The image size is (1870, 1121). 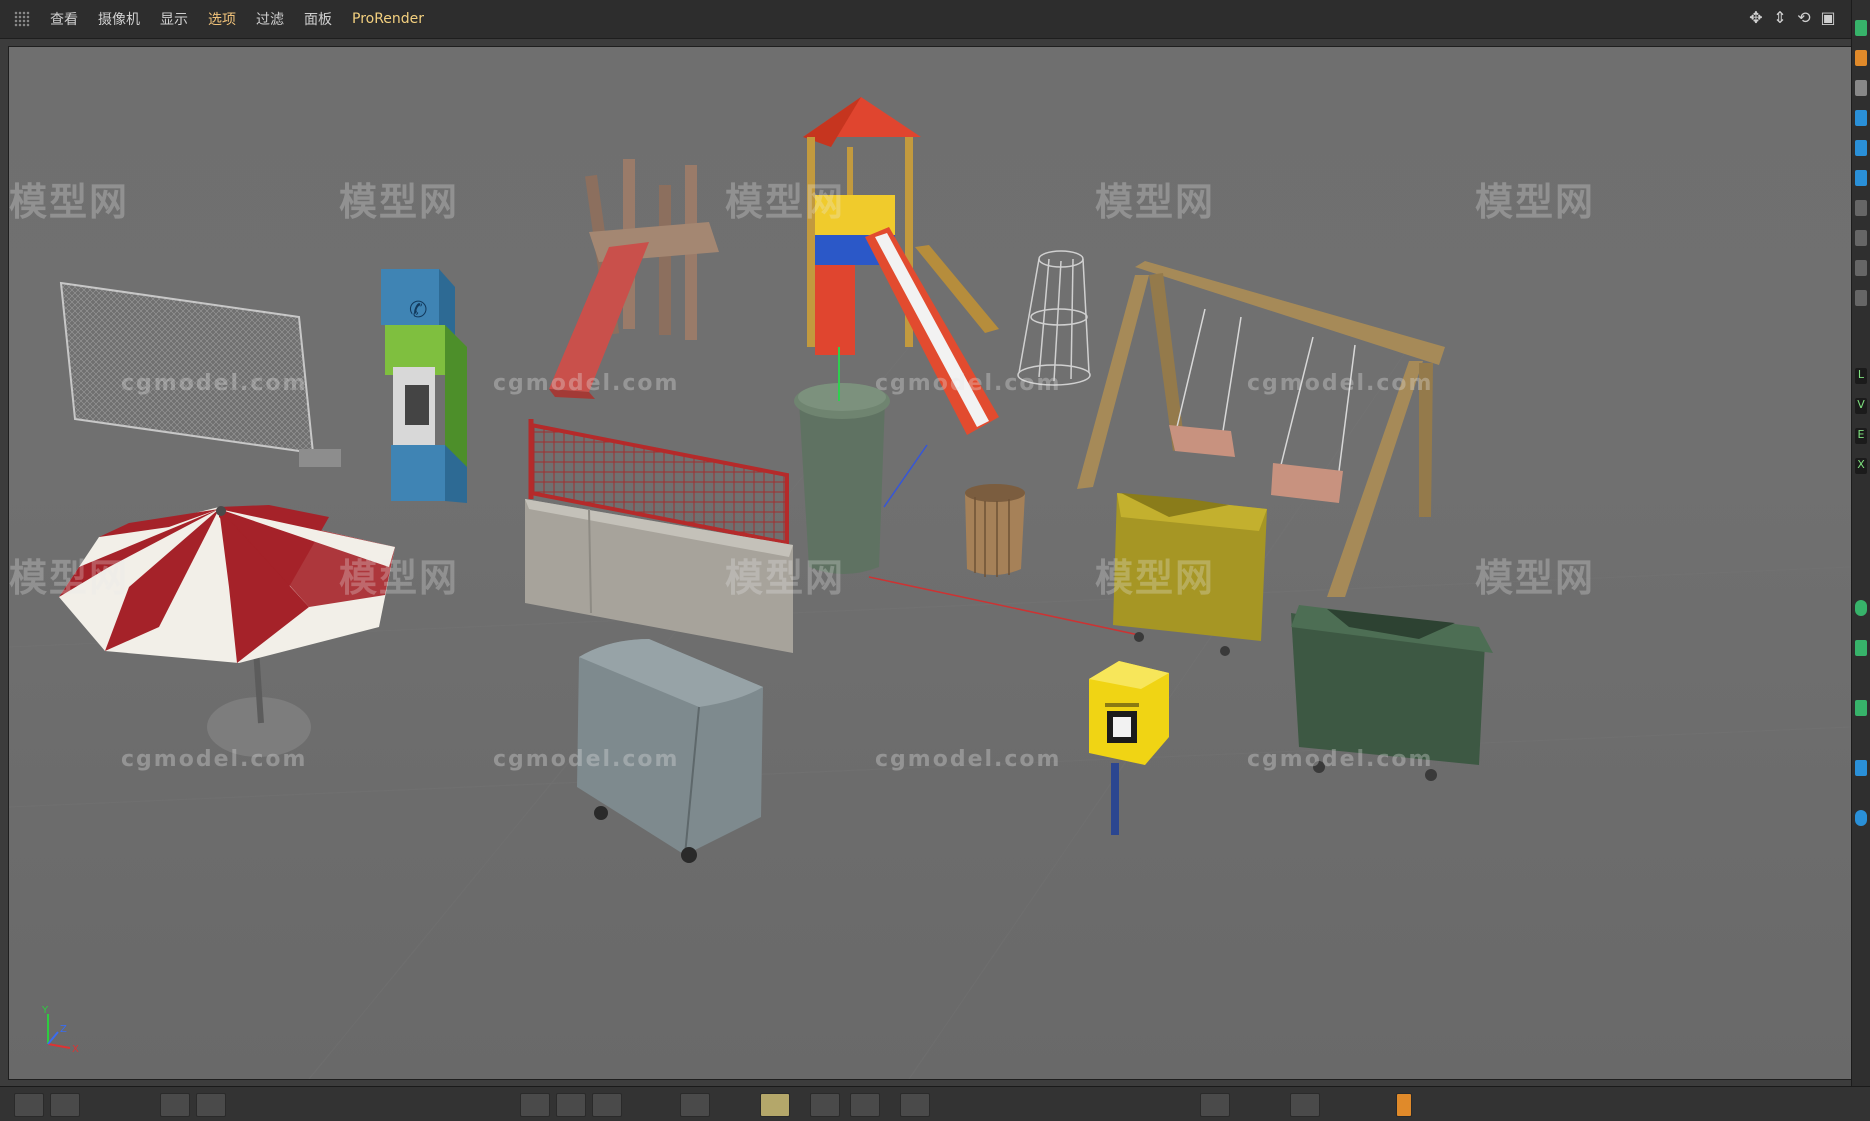 What do you see at coordinates (318, 19) in the screenshot?
I see `menu-panel: 面板` at bounding box center [318, 19].